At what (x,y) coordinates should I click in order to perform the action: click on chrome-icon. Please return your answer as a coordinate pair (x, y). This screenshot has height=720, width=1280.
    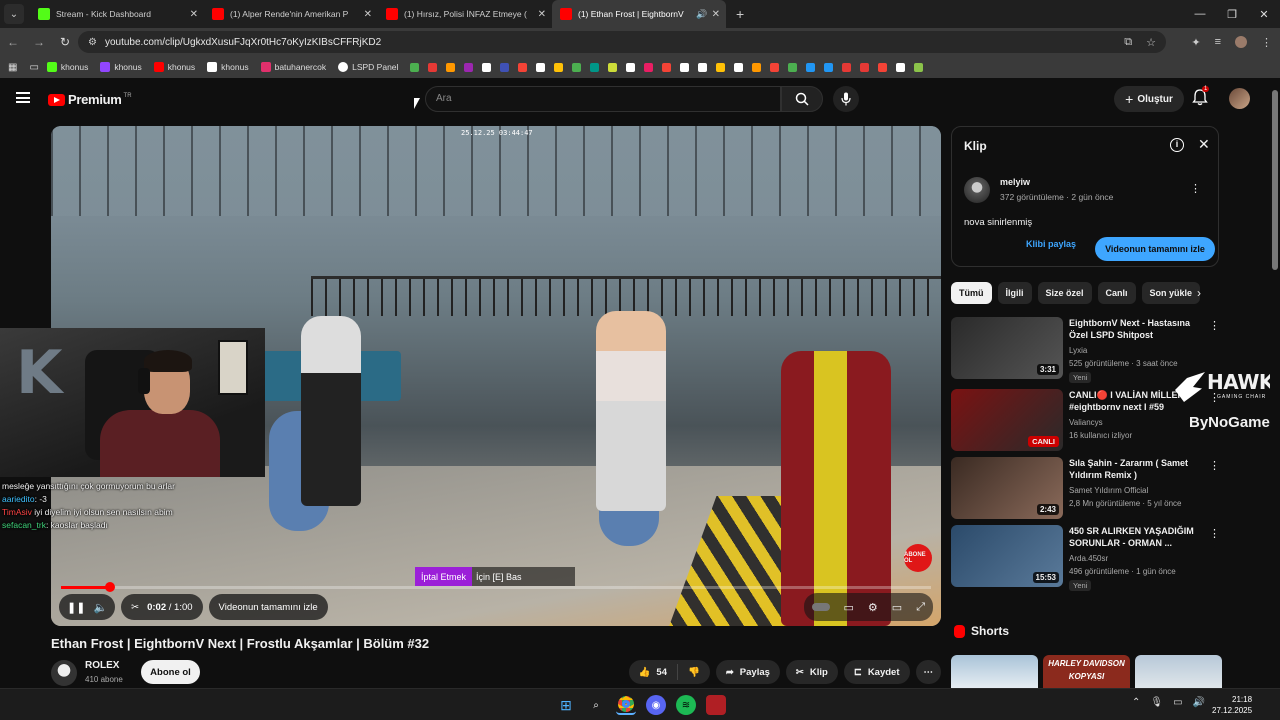
    Looking at the image, I should click on (626, 705).